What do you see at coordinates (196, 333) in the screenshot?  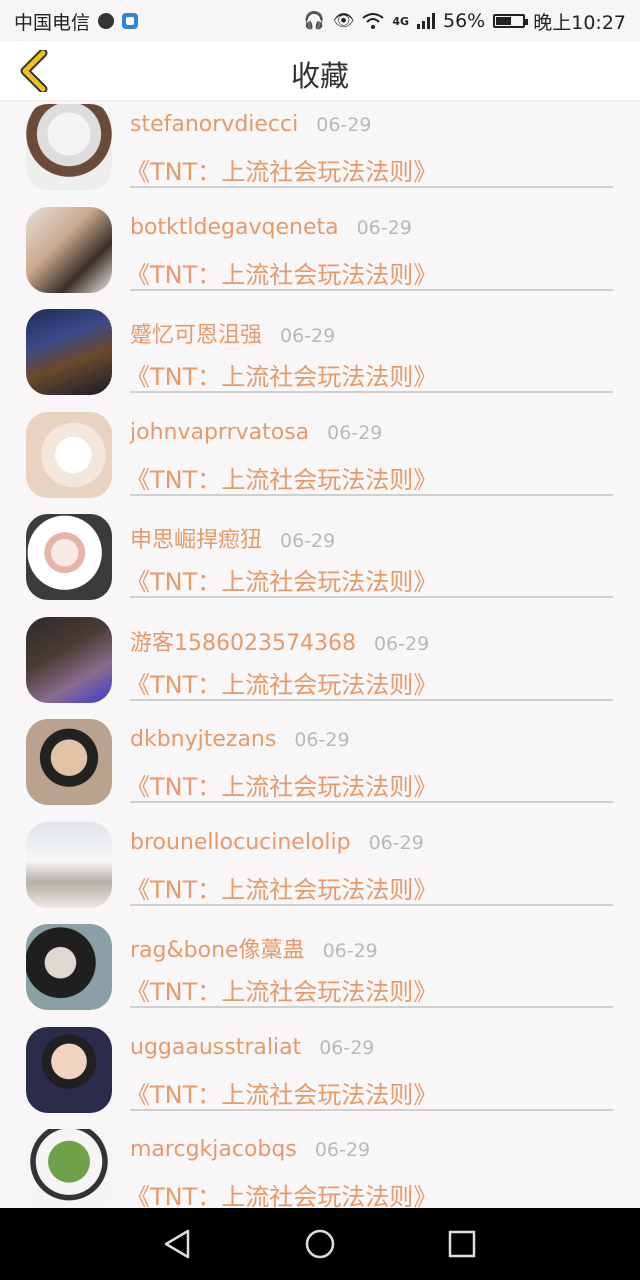 I see `user-name: 蹙忆可恩沮强` at bounding box center [196, 333].